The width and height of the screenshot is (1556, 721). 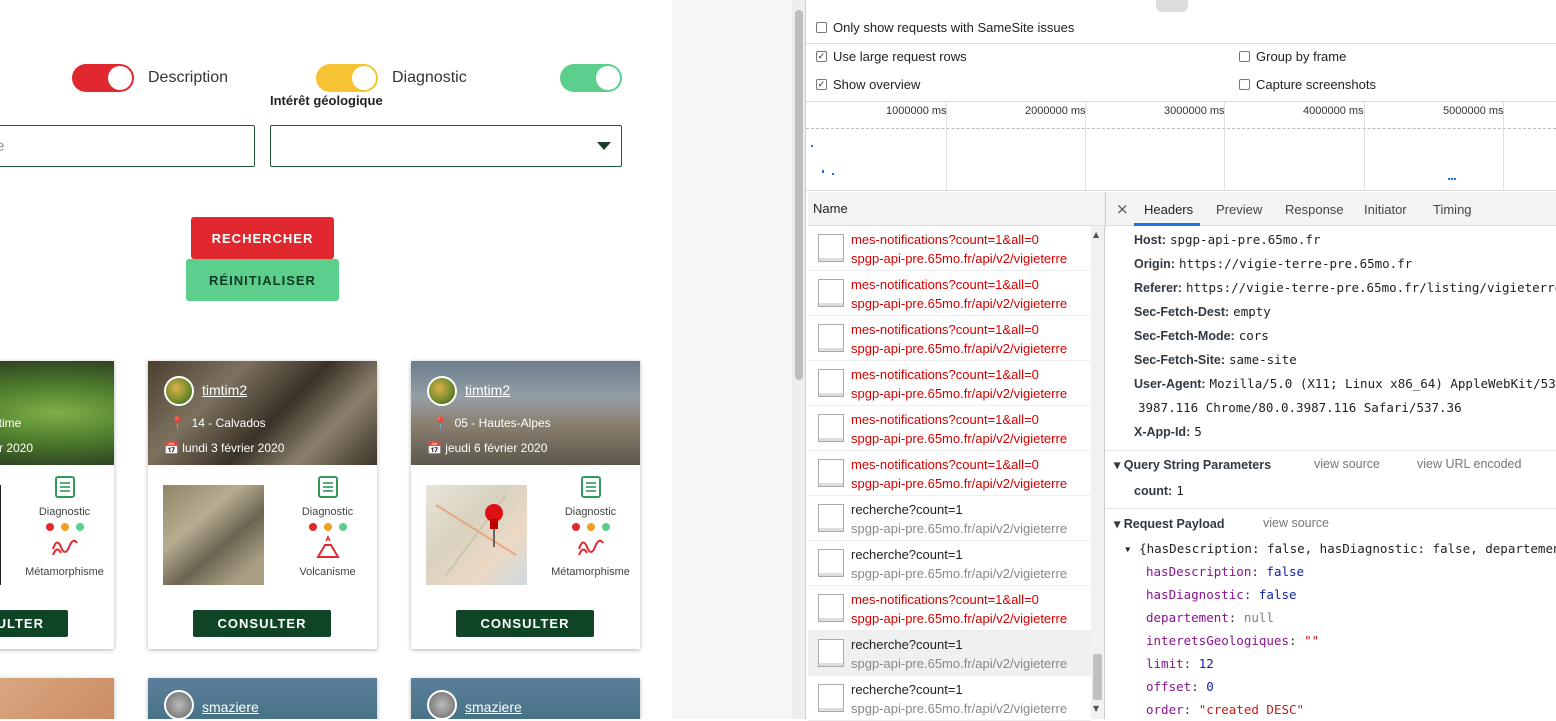 I want to click on scroll-up-icon: ▲, so click(x=1096, y=234).